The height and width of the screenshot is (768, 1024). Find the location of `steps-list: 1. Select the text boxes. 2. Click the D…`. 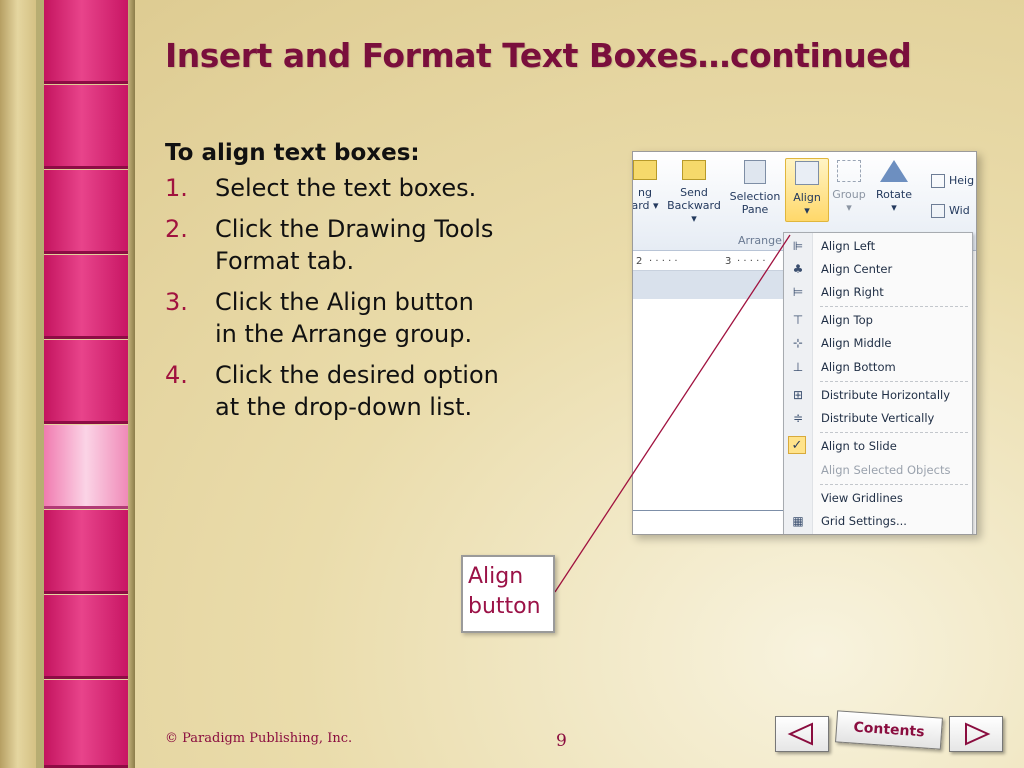

steps-list: 1. Select the text boxes. 2. Click the D… is located at coordinates (375, 297).